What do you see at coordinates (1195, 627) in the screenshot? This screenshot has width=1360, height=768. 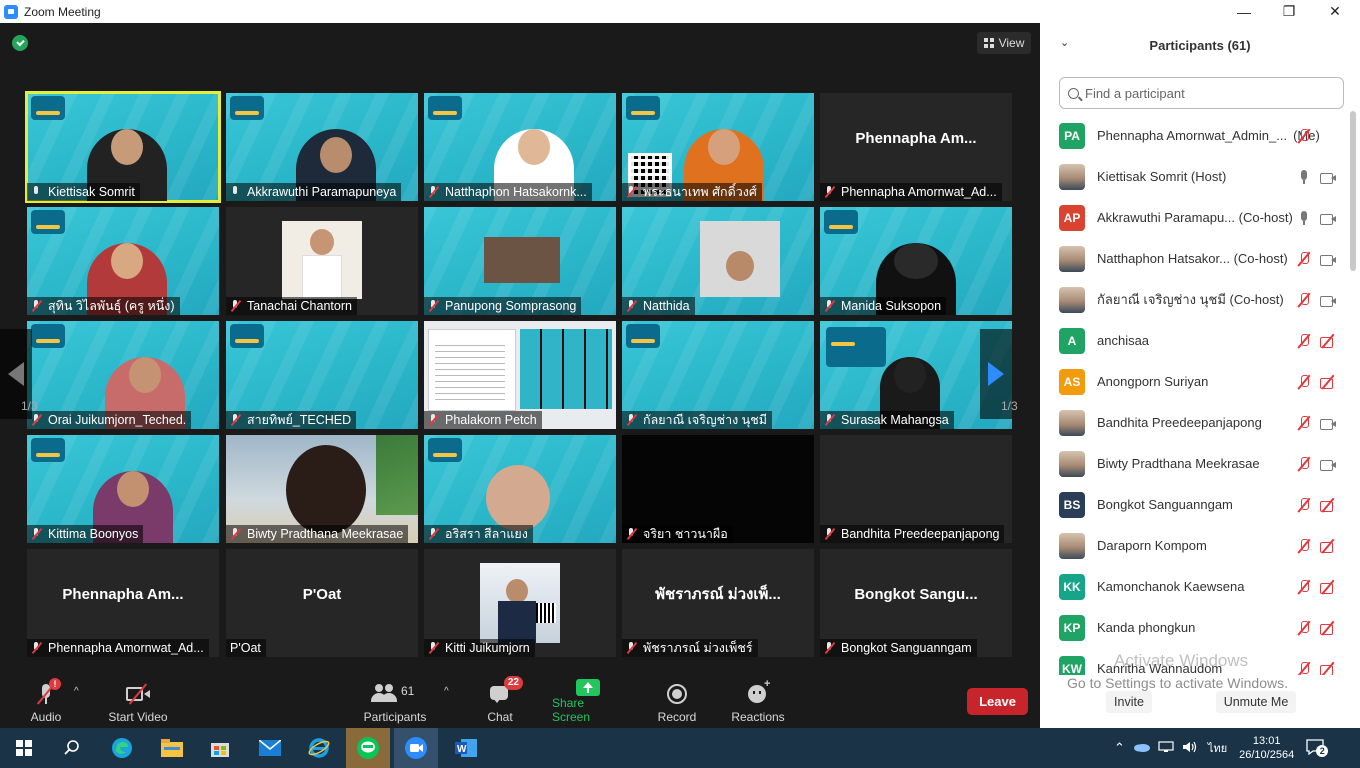 I see `participant-row: KP Kanda phongkun` at bounding box center [1195, 627].